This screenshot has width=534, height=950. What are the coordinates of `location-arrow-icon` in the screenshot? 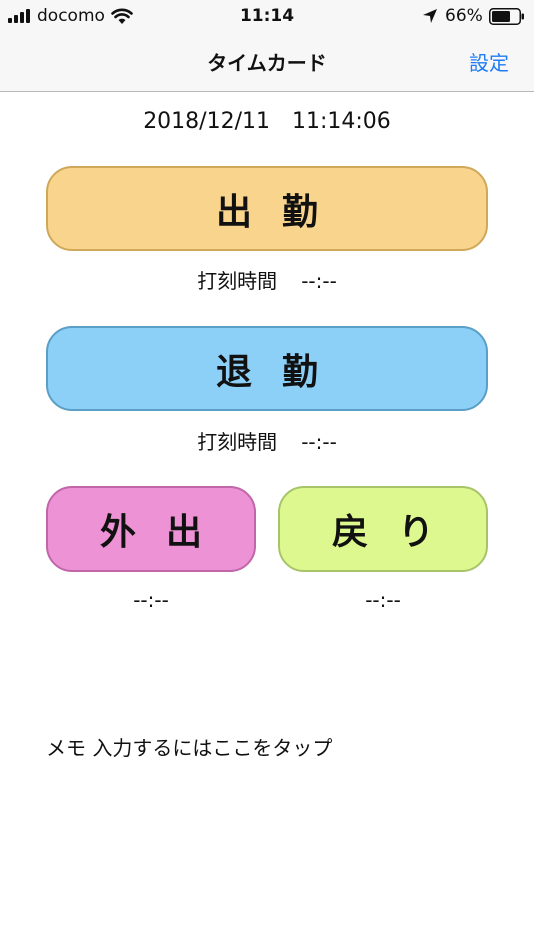 It's located at (430, 16).